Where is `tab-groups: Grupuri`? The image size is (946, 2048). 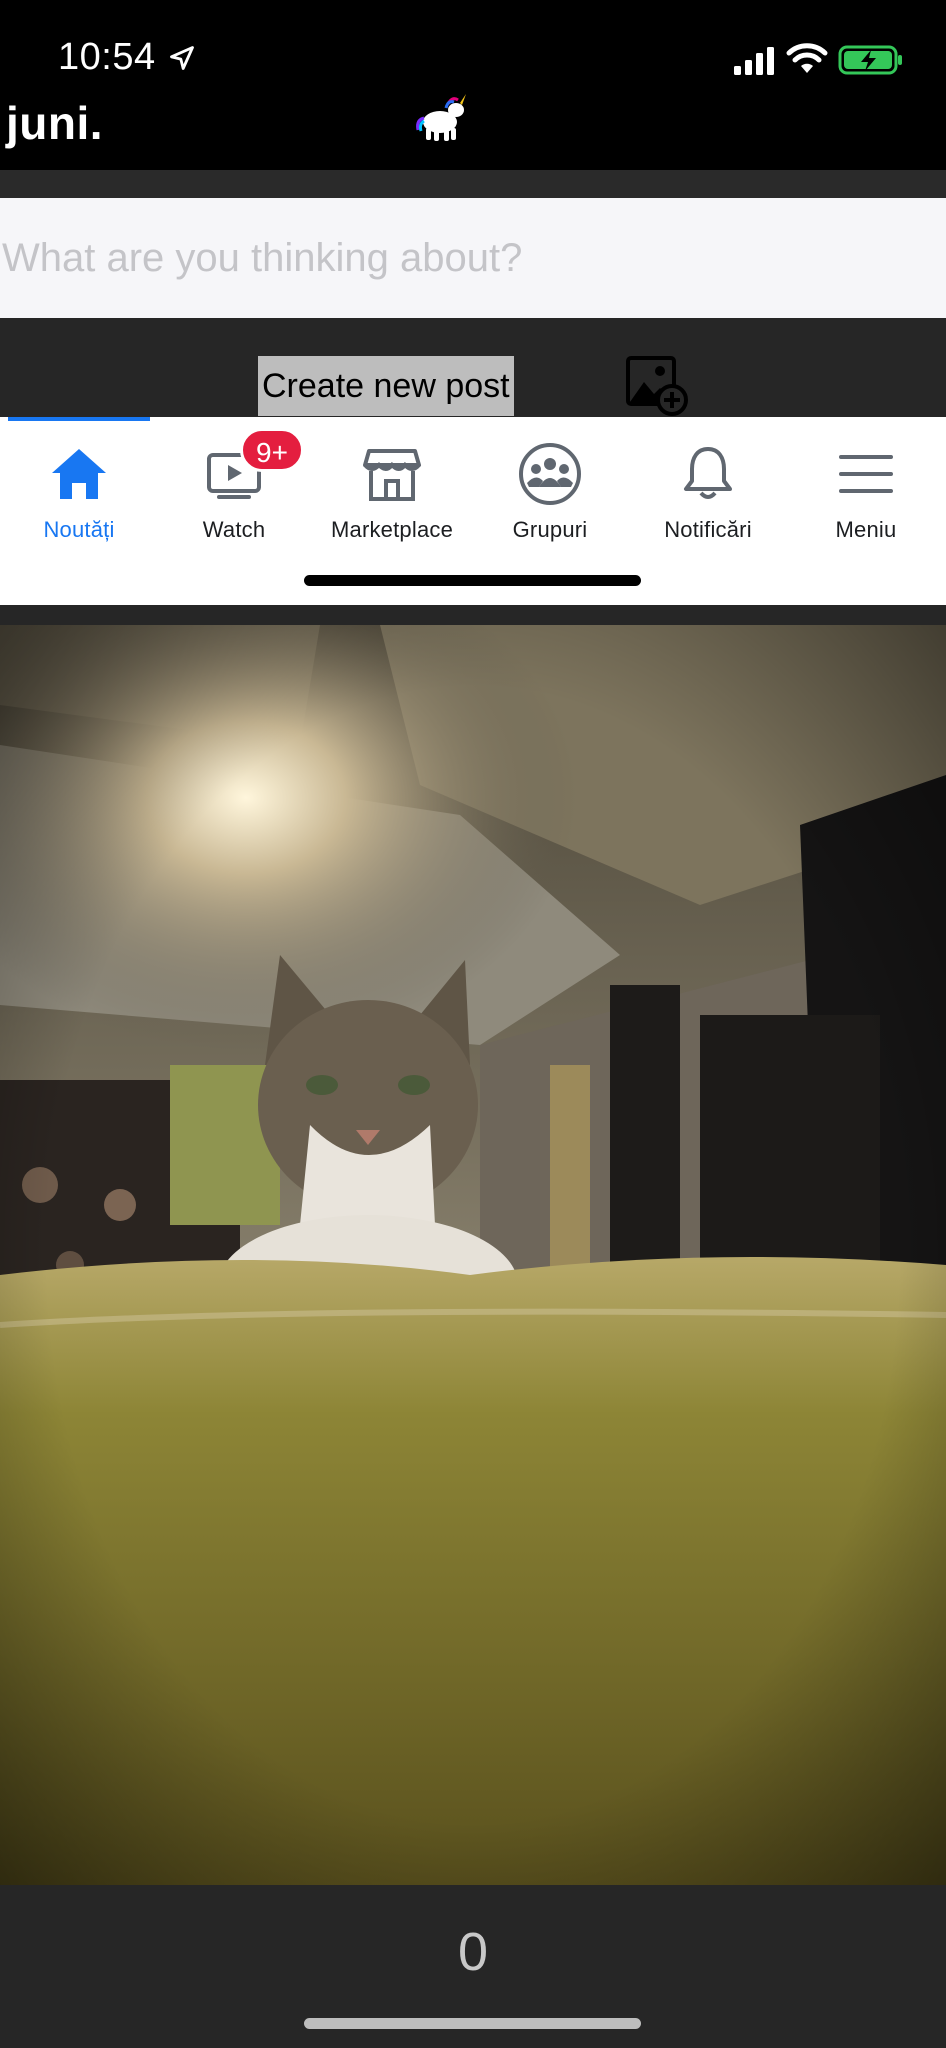 tab-groups: Grupuri is located at coordinates (550, 492).